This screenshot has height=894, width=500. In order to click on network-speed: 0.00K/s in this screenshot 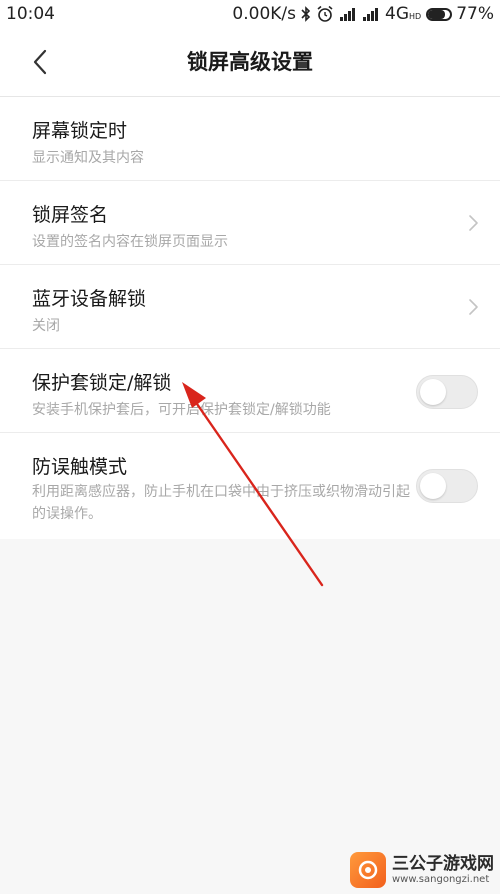, I will do `click(264, 14)`.